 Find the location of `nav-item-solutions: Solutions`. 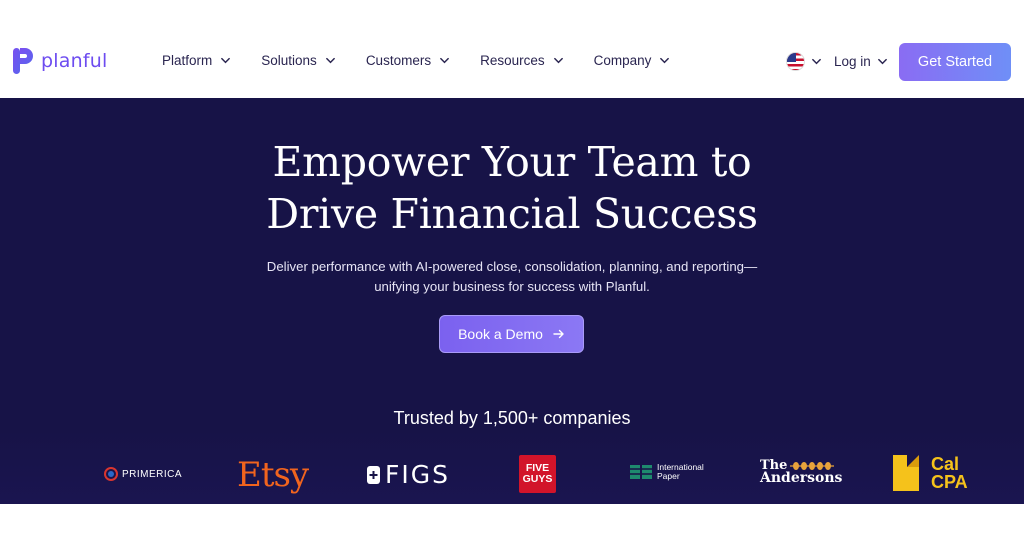

nav-item-solutions: Solutions is located at coordinates (298, 60).